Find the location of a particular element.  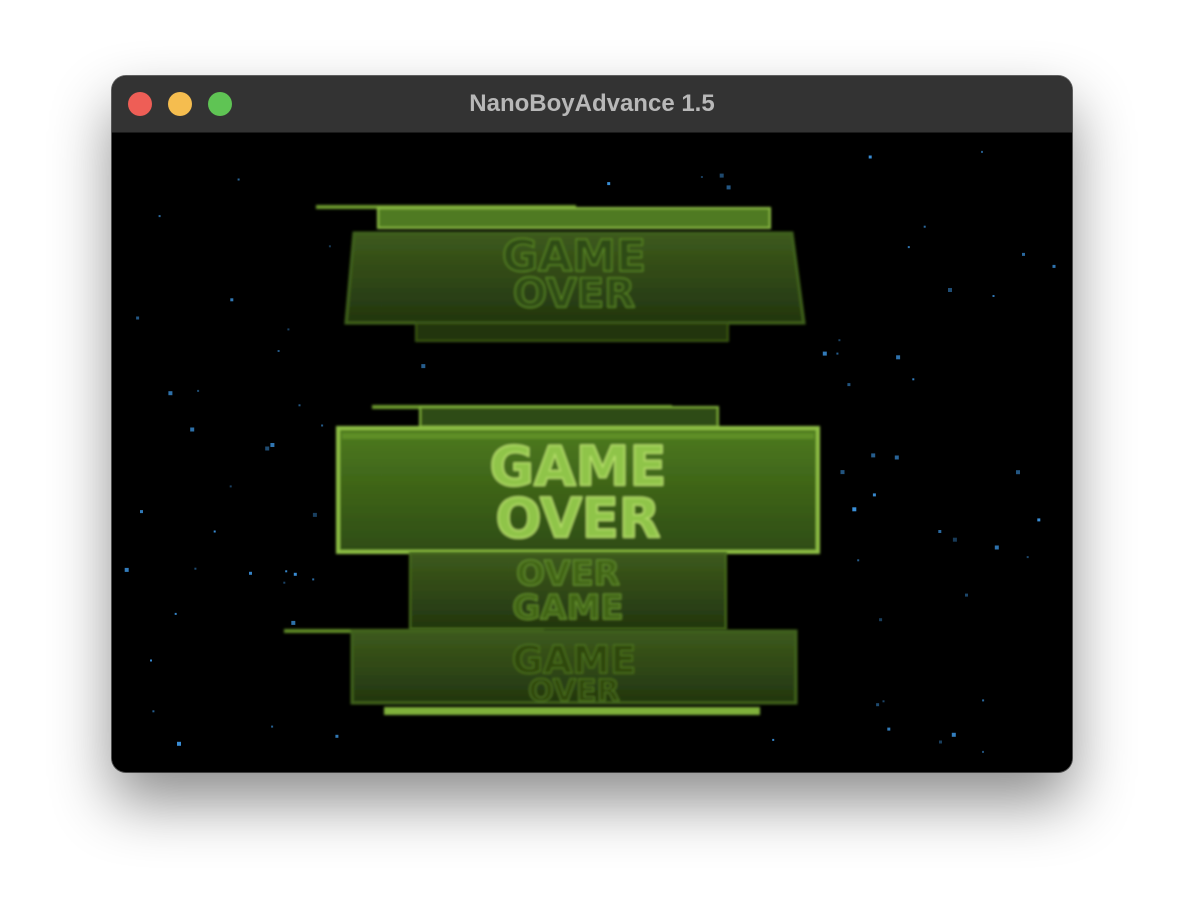

window-title: NanoBoyAdvance 1.5 is located at coordinates (592, 103).